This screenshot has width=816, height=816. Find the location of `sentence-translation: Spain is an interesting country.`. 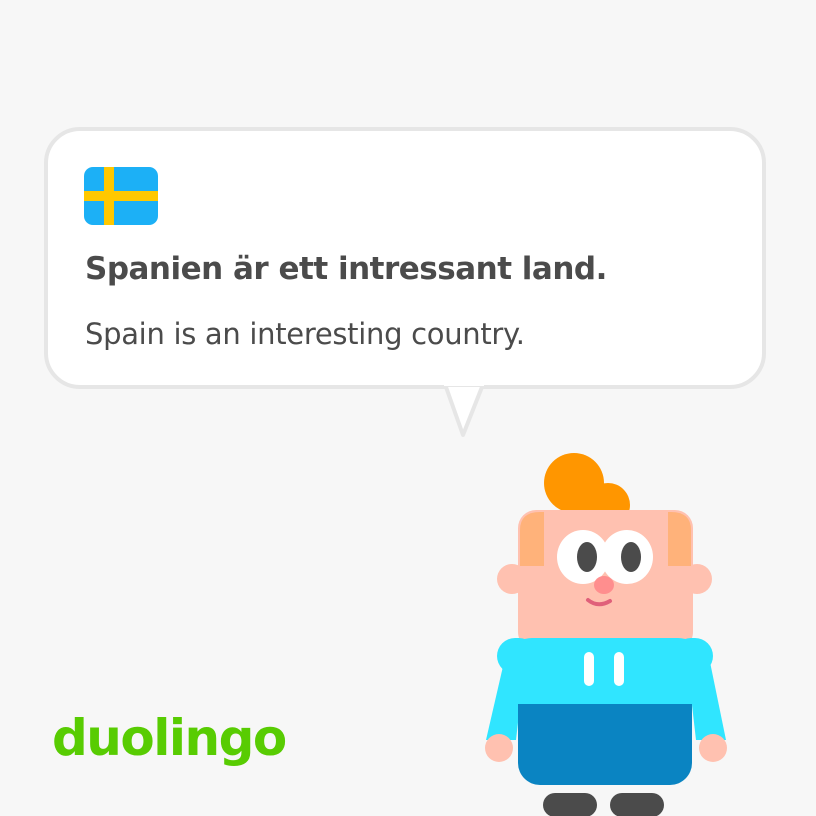

sentence-translation: Spain is an interesting country. is located at coordinates (305, 334).